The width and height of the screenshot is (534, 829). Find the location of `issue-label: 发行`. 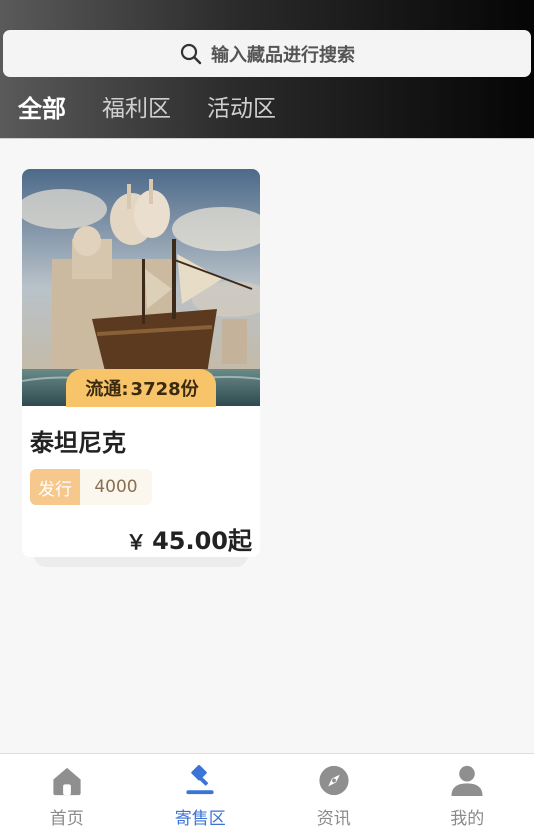

issue-label: 发行 is located at coordinates (55, 487).